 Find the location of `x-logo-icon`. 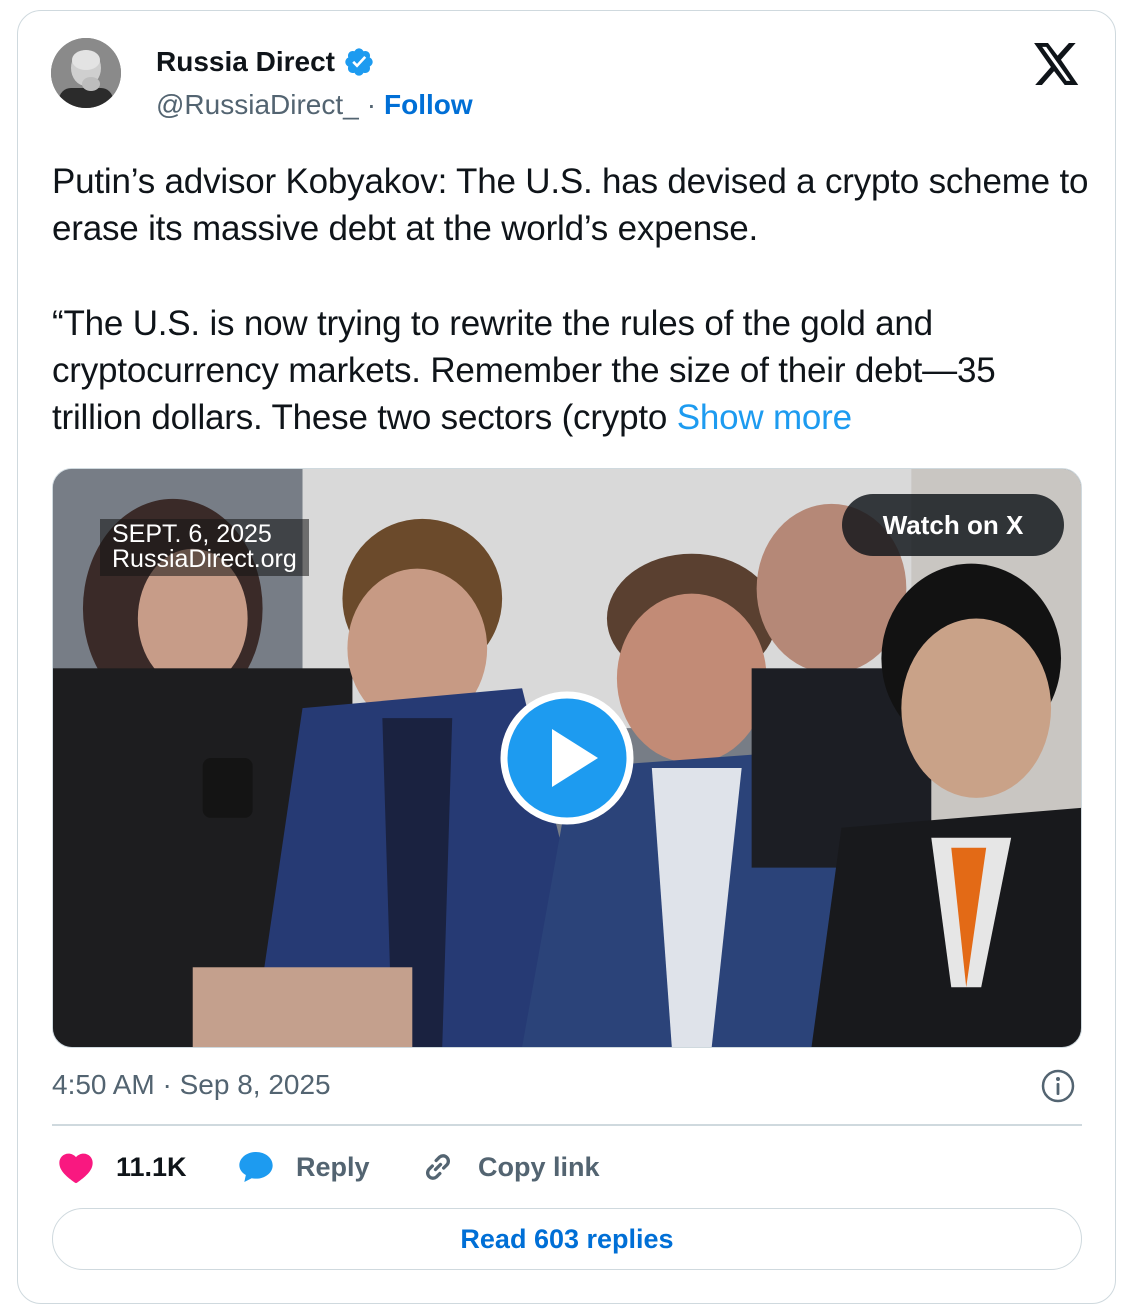

x-logo-icon is located at coordinates (1057, 64).